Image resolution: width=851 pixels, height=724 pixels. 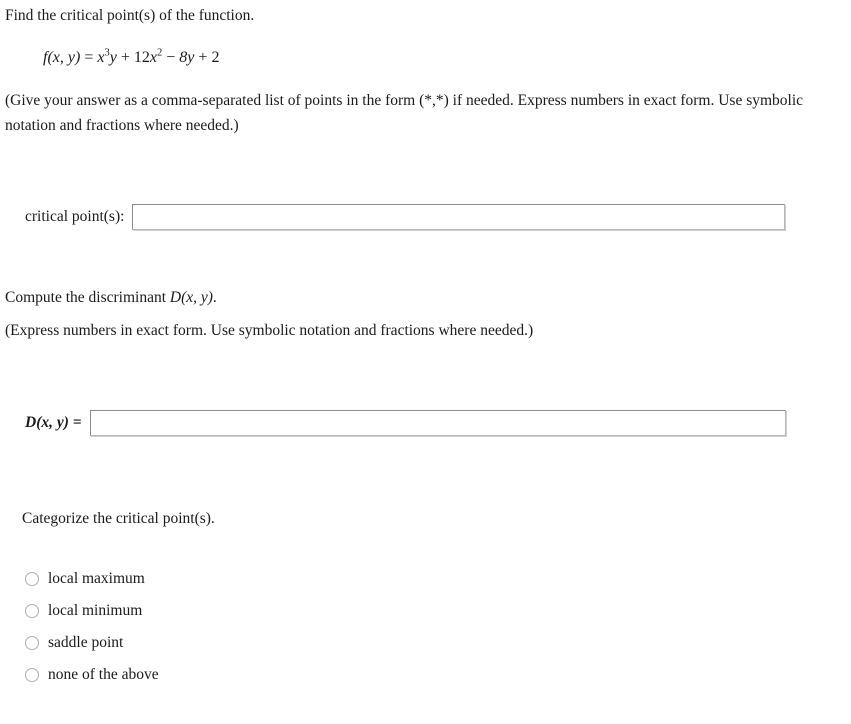 I want to click on discriminant-label: D(x, y) =, so click(x=53, y=422).